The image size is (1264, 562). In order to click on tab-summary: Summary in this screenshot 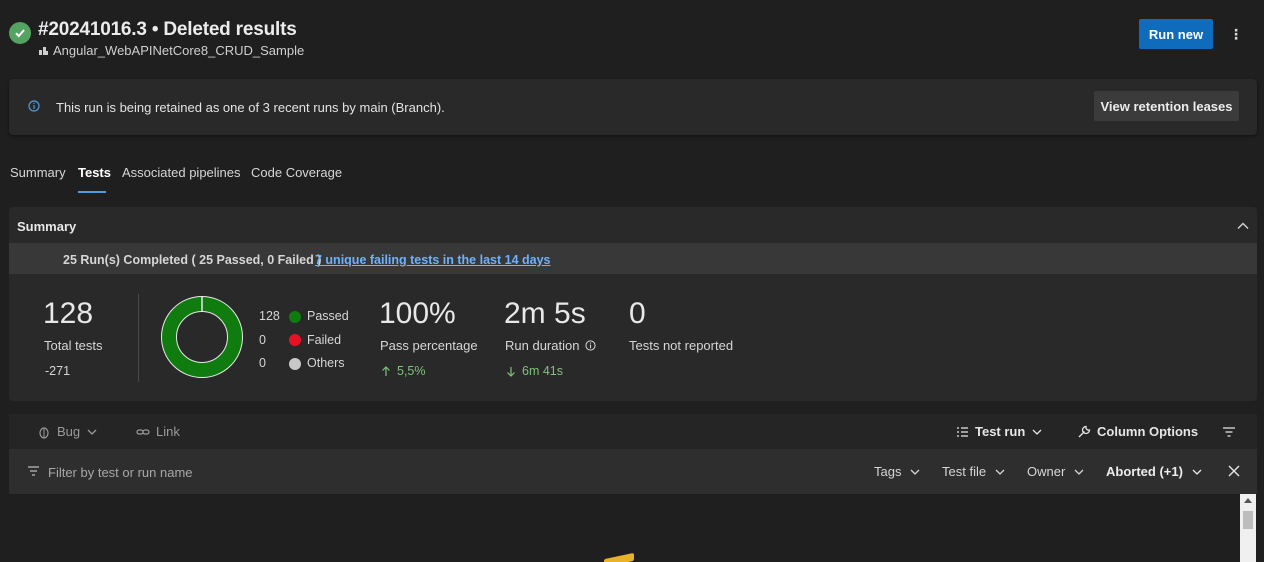, I will do `click(38, 172)`.